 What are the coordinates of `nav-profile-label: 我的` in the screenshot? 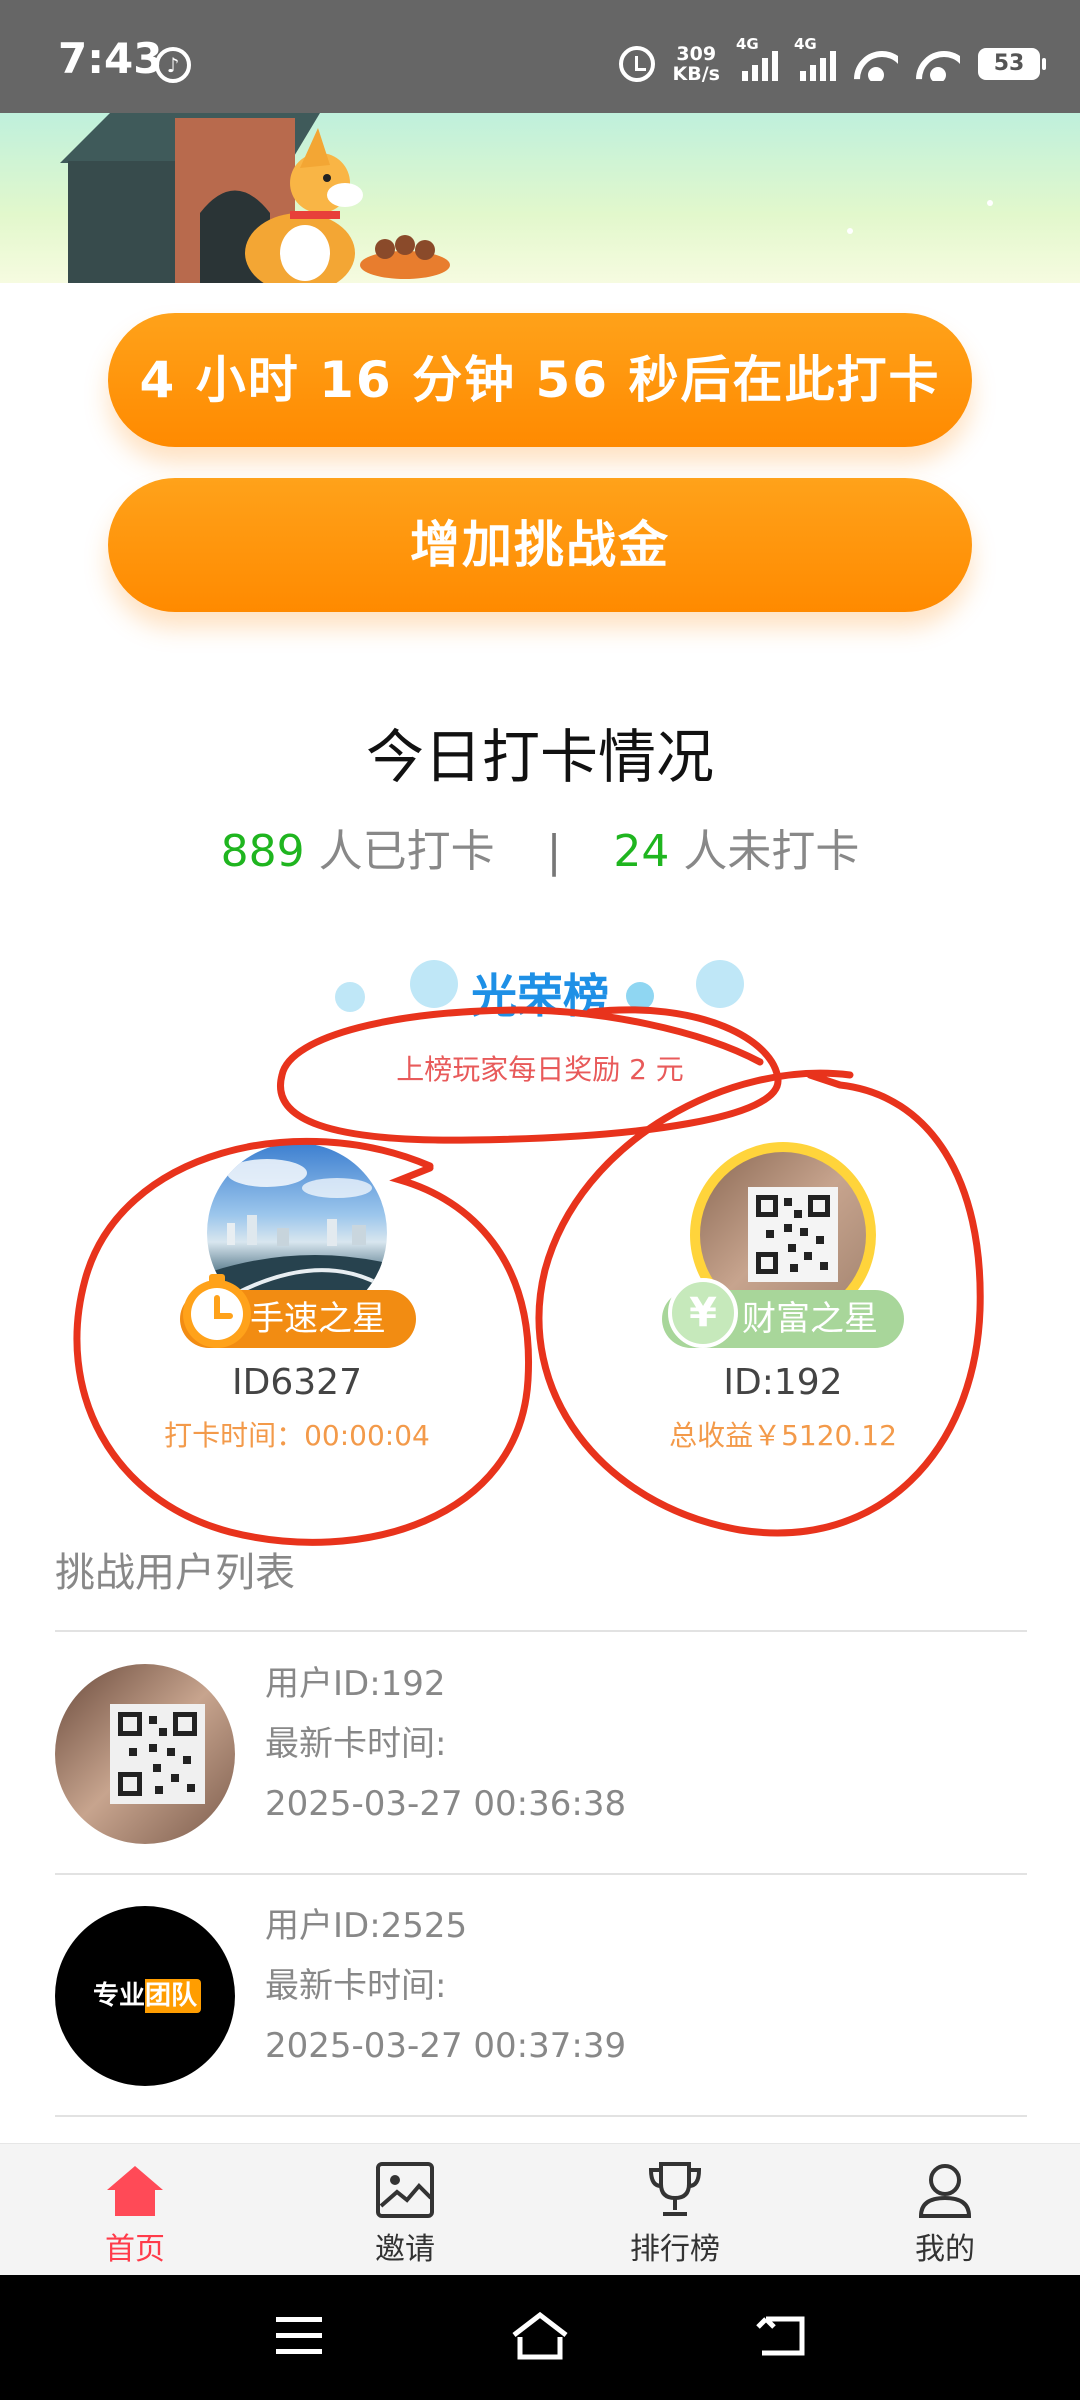 It's located at (945, 2249).